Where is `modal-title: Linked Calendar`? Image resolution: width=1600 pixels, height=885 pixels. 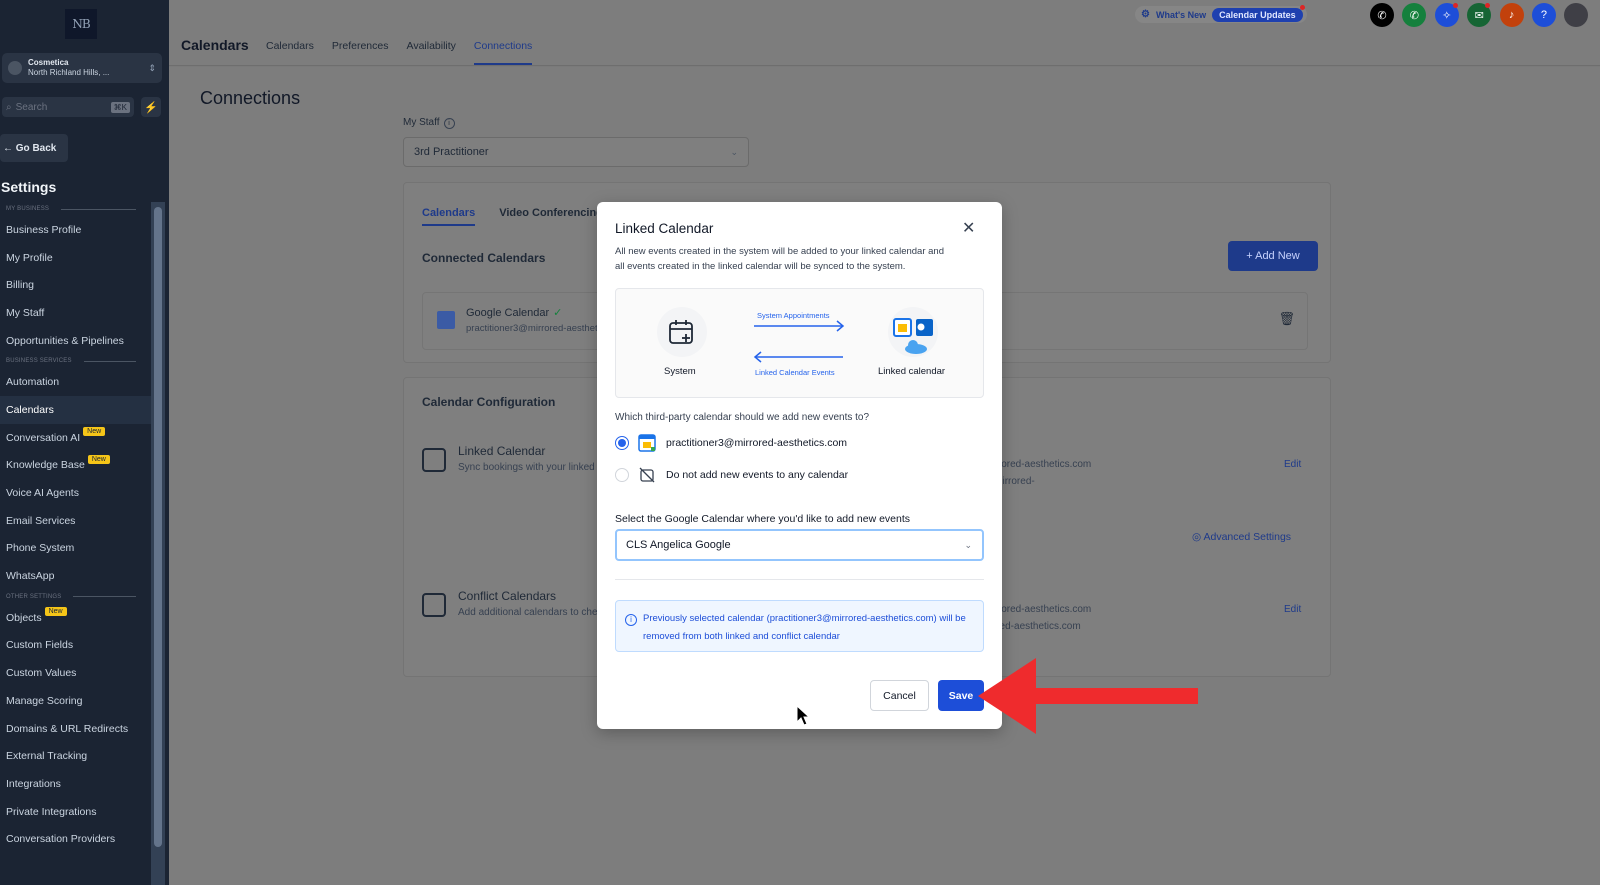 modal-title: Linked Calendar is located at coordinates (664, 228).